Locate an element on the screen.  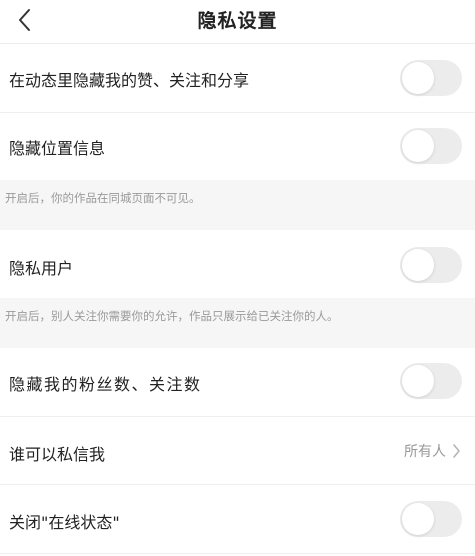
private-user-toggle is located at coordinates (431, 265).